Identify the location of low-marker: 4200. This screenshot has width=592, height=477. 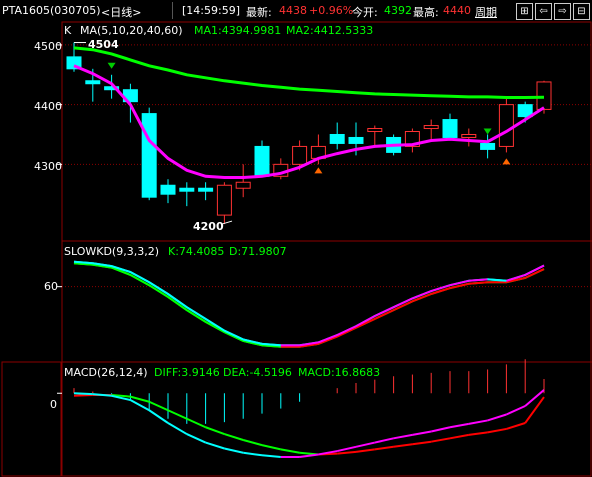
(208, 226).